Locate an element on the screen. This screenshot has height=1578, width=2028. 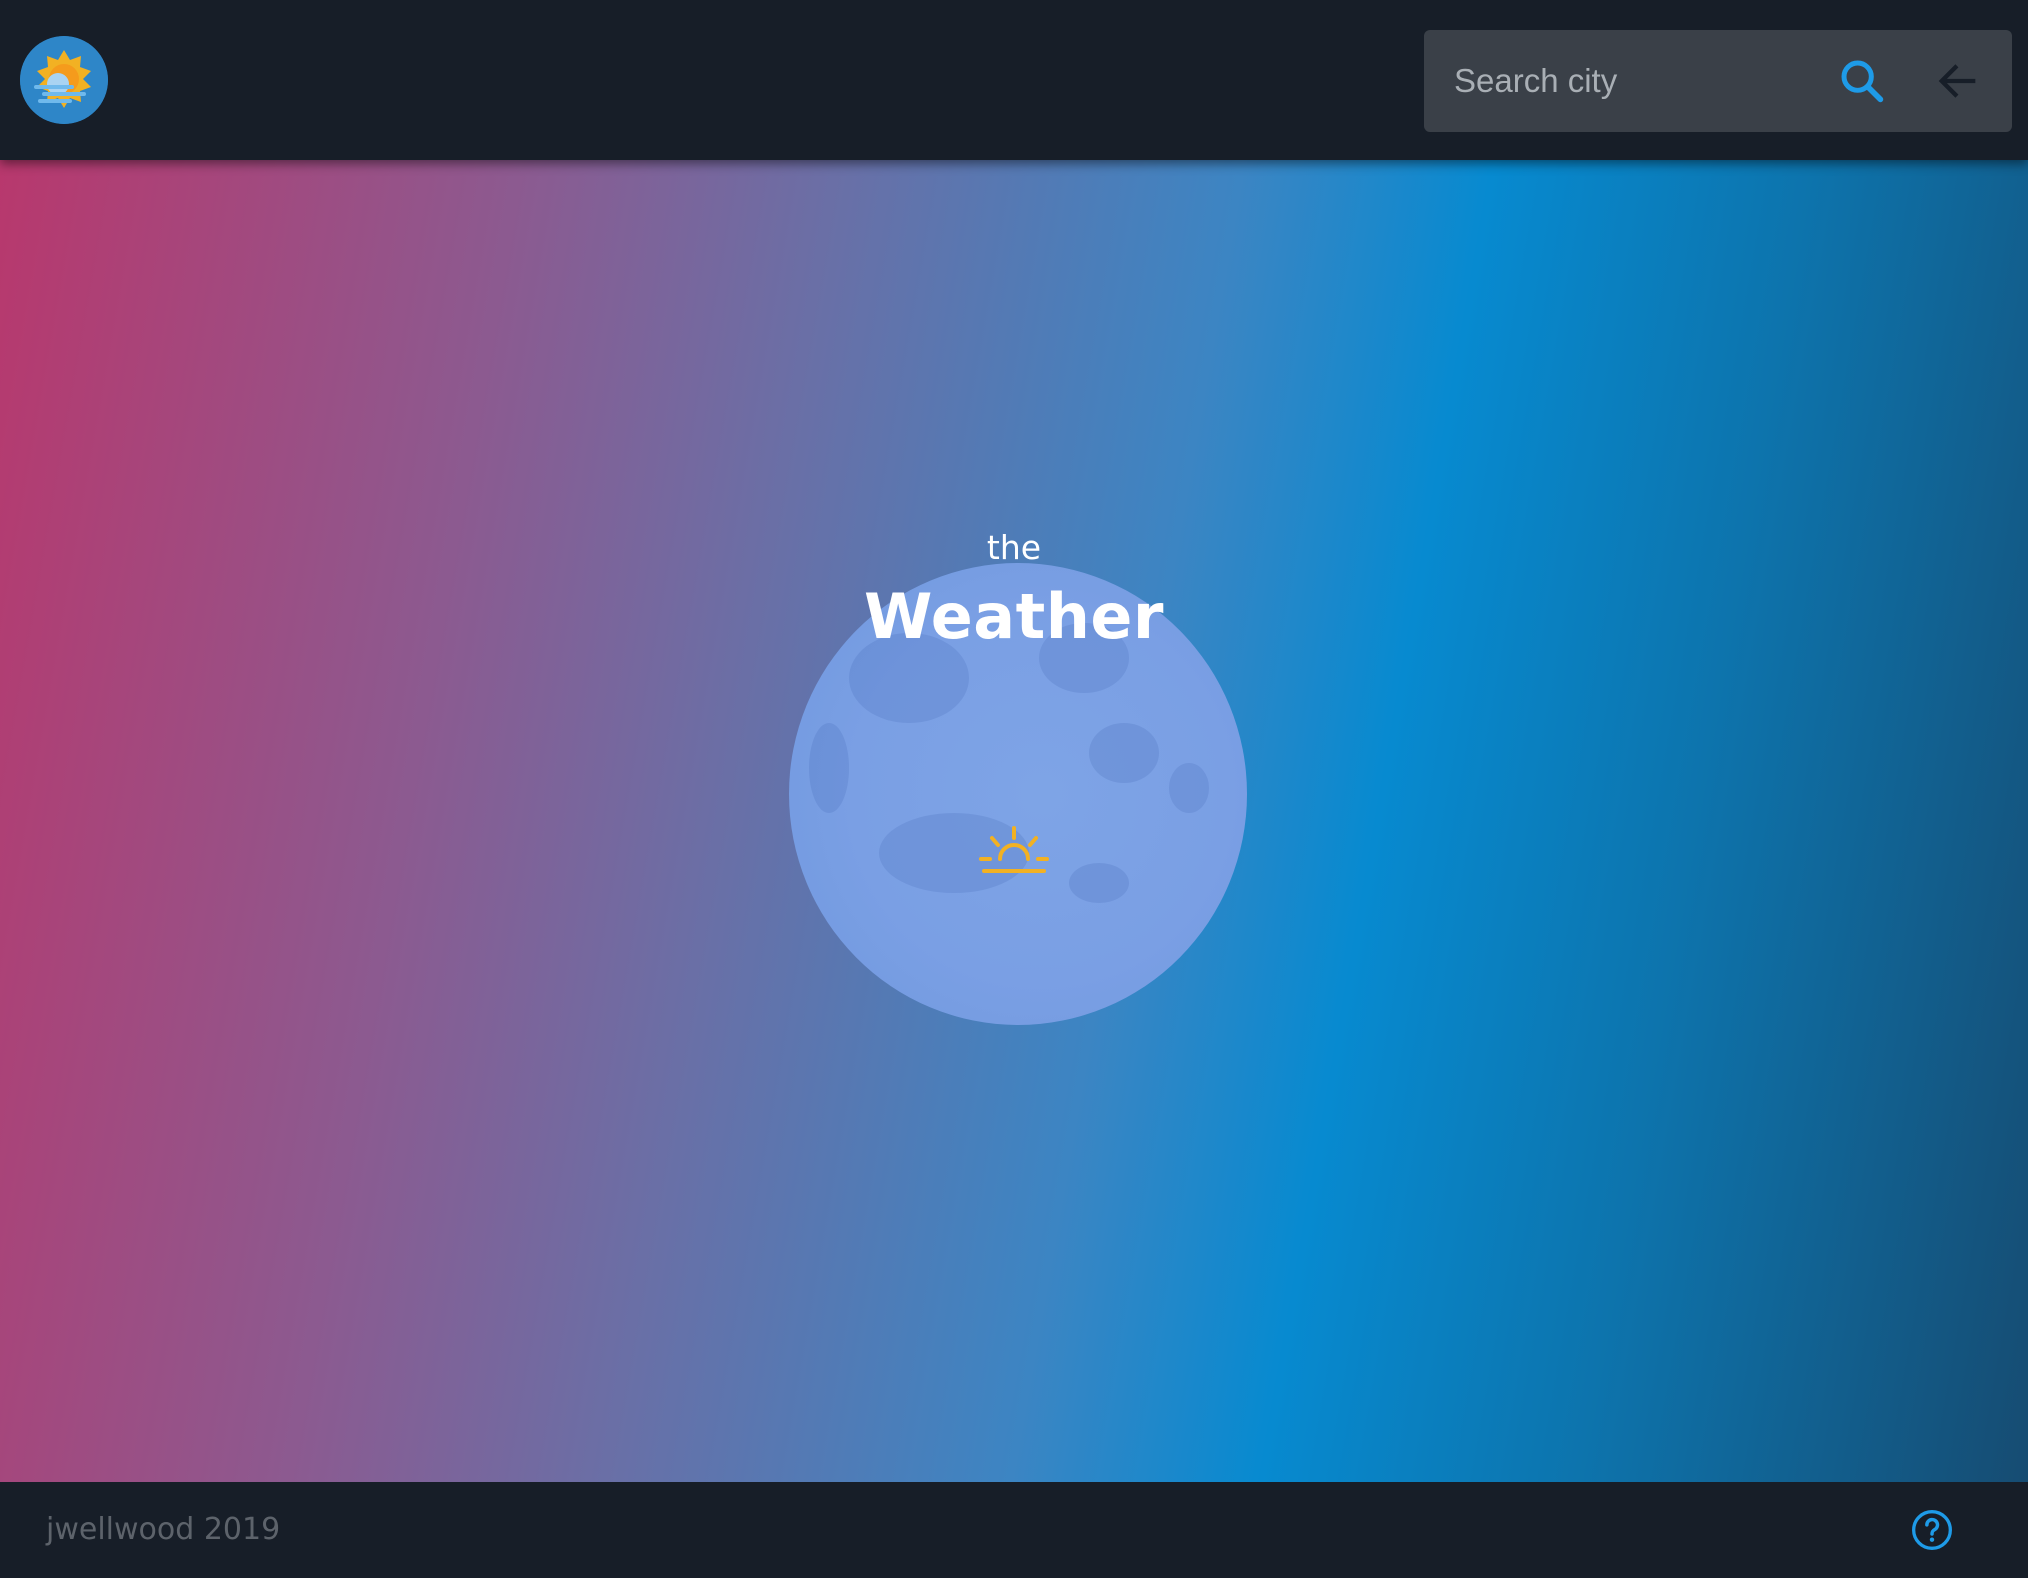
help-circle-icon is located at coordinates (1932, 1530).